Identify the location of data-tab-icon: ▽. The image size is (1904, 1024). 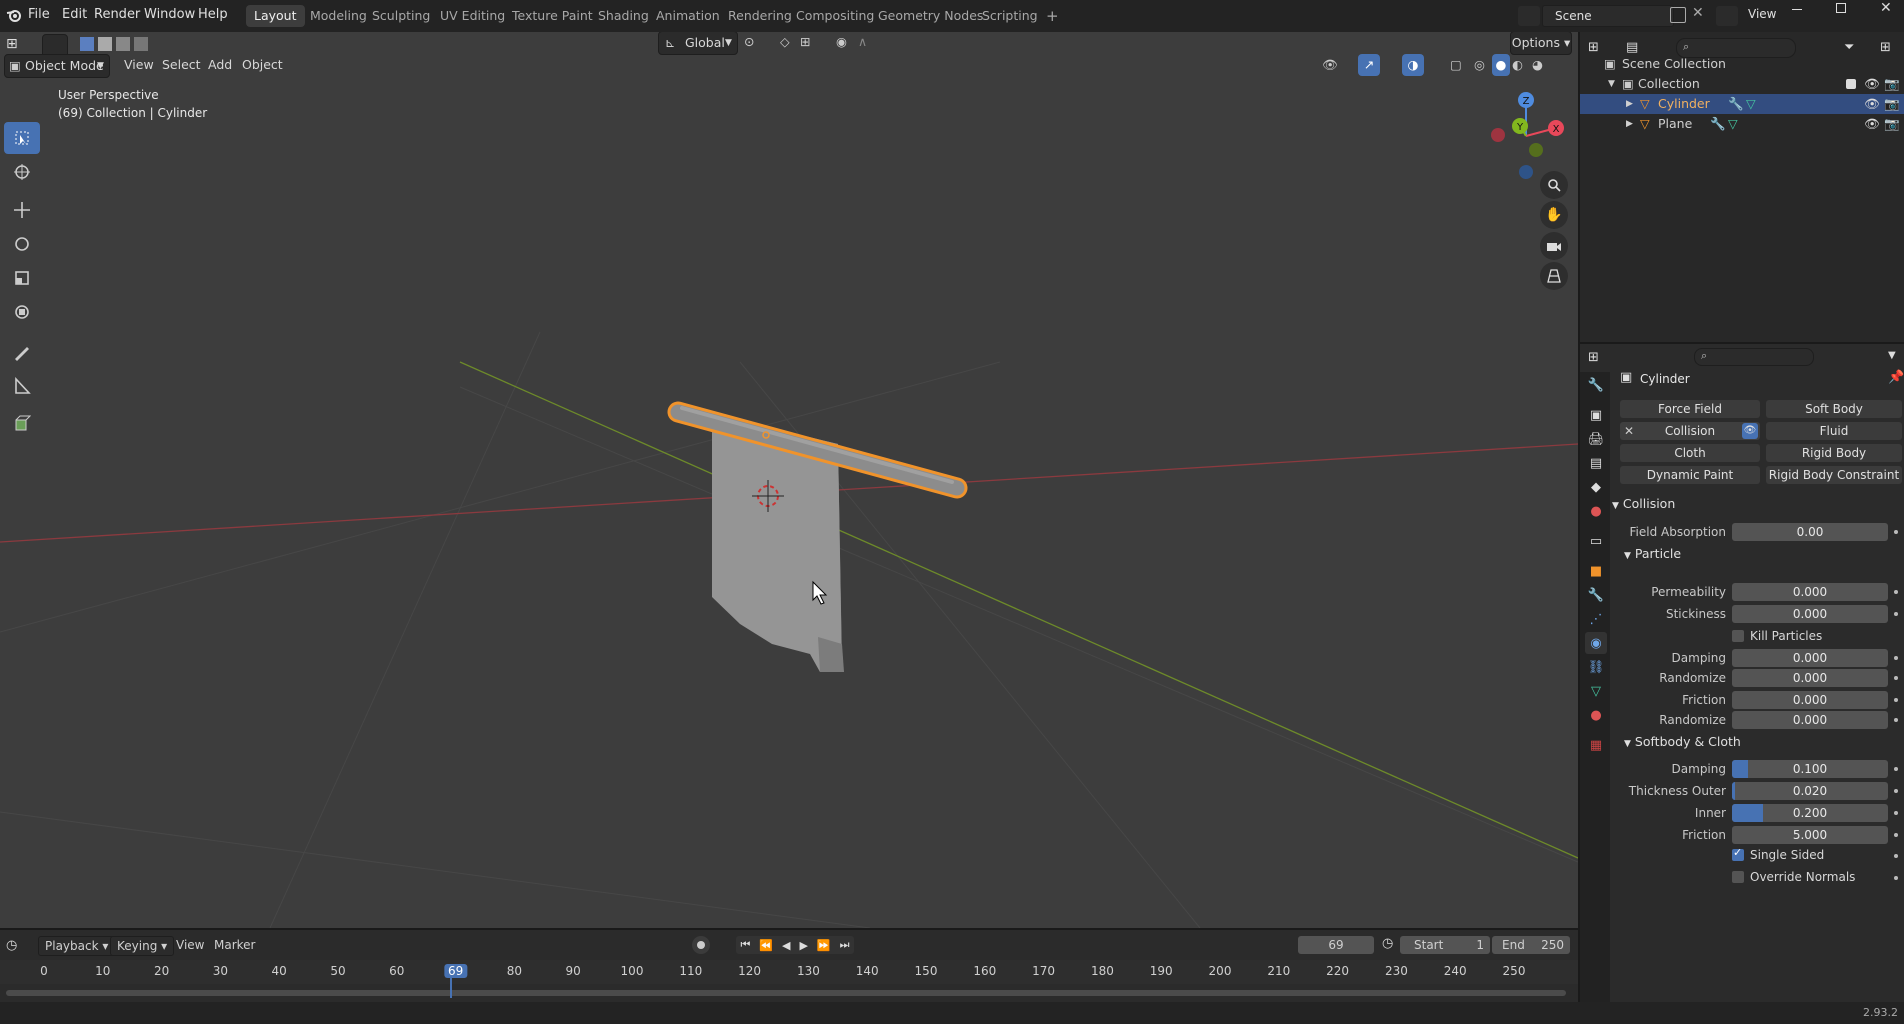
(1596, 691).